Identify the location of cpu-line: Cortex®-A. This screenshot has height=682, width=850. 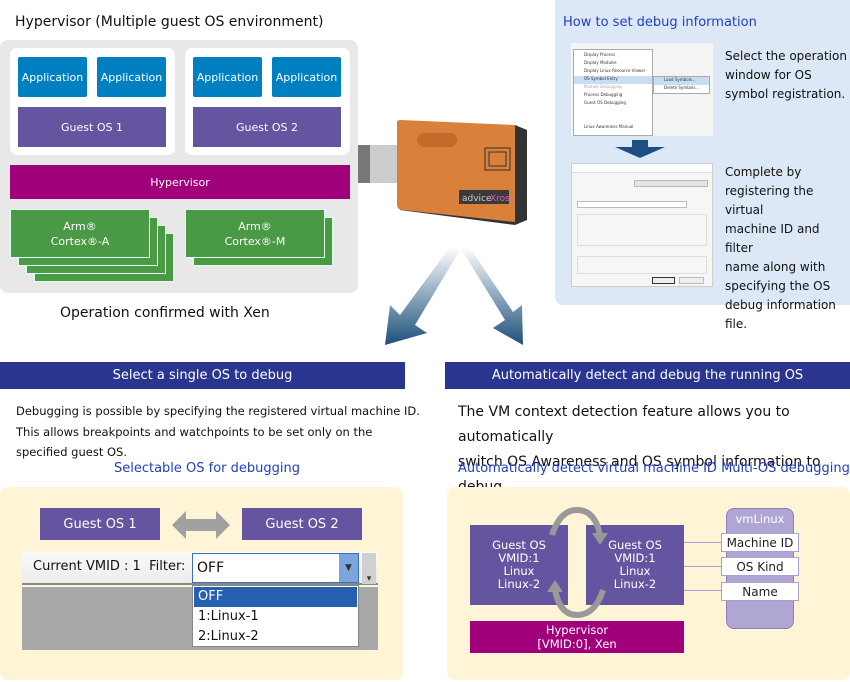
(80, 241).